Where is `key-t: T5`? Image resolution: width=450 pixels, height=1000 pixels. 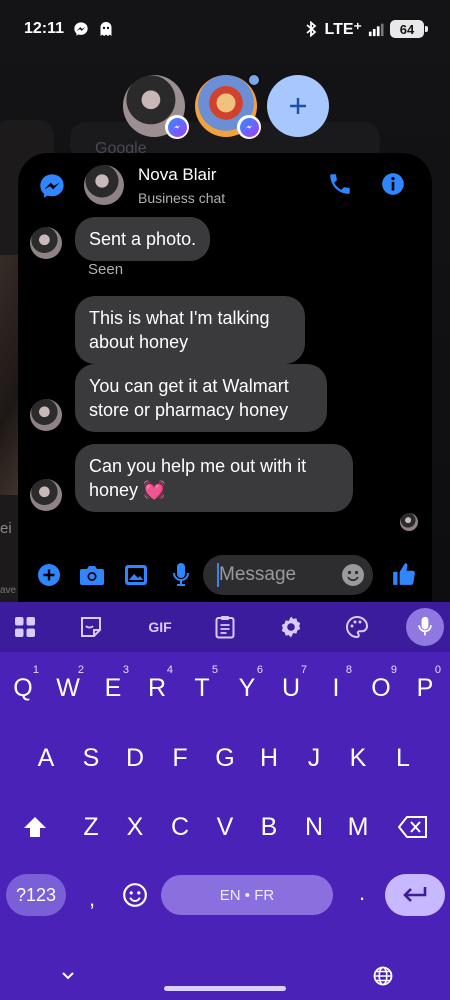
key-t: T5 is located at coordinates (202, 688).